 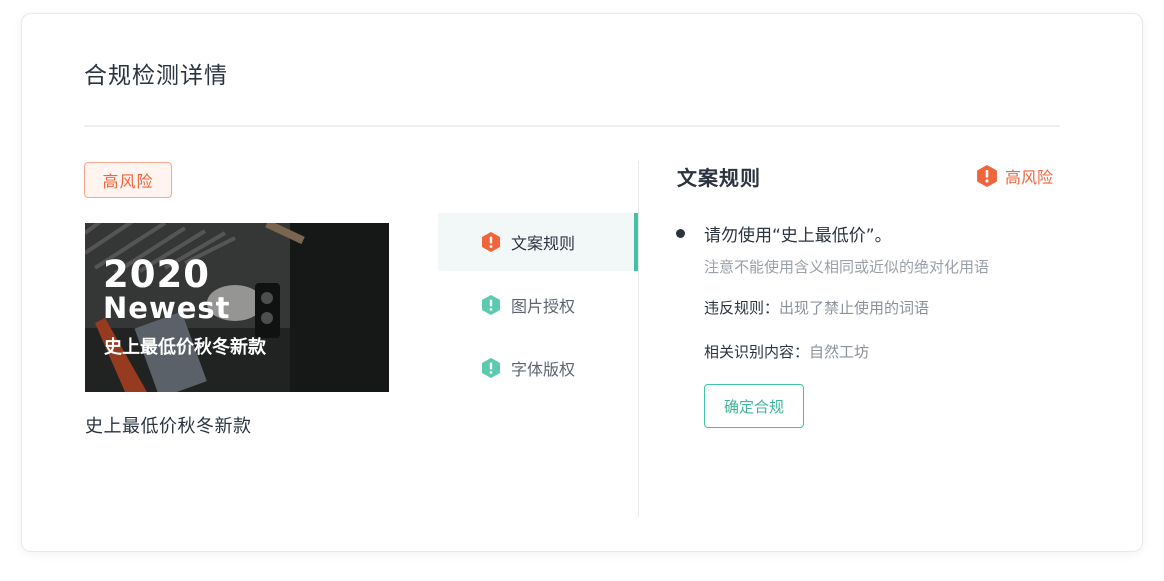 I want to click on related-content-label: 相关识别内容：, so click(x=757, y=352).